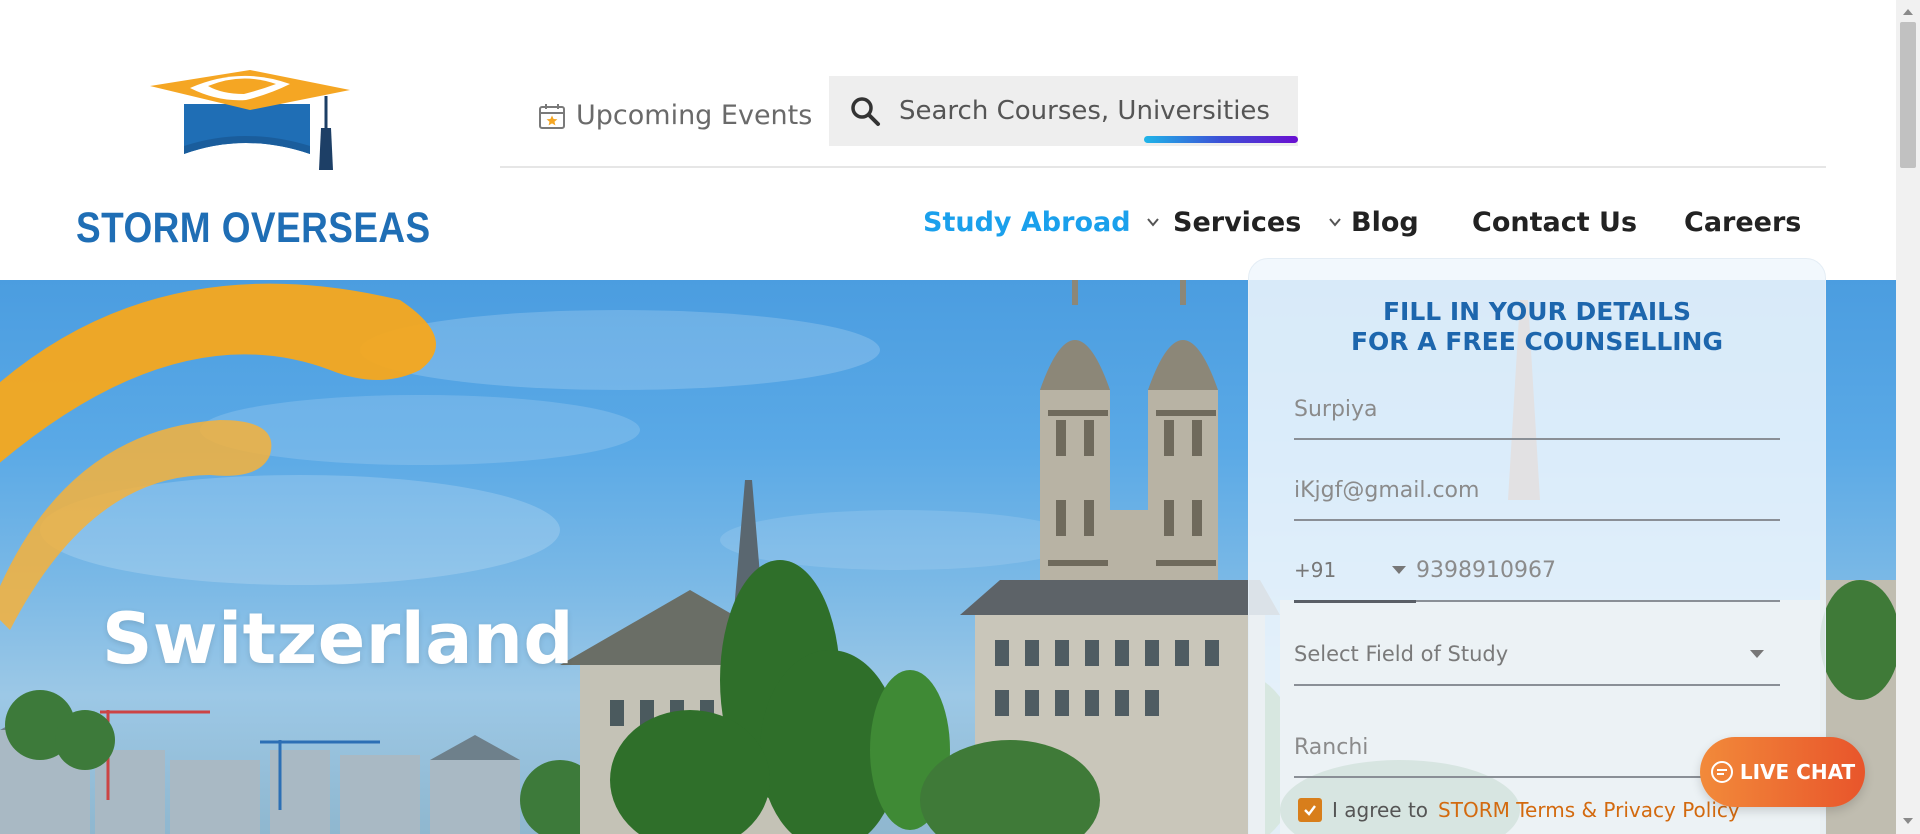 This screenshot has height=834, width=1920. I want to click on email-input, so click(1537, 490).